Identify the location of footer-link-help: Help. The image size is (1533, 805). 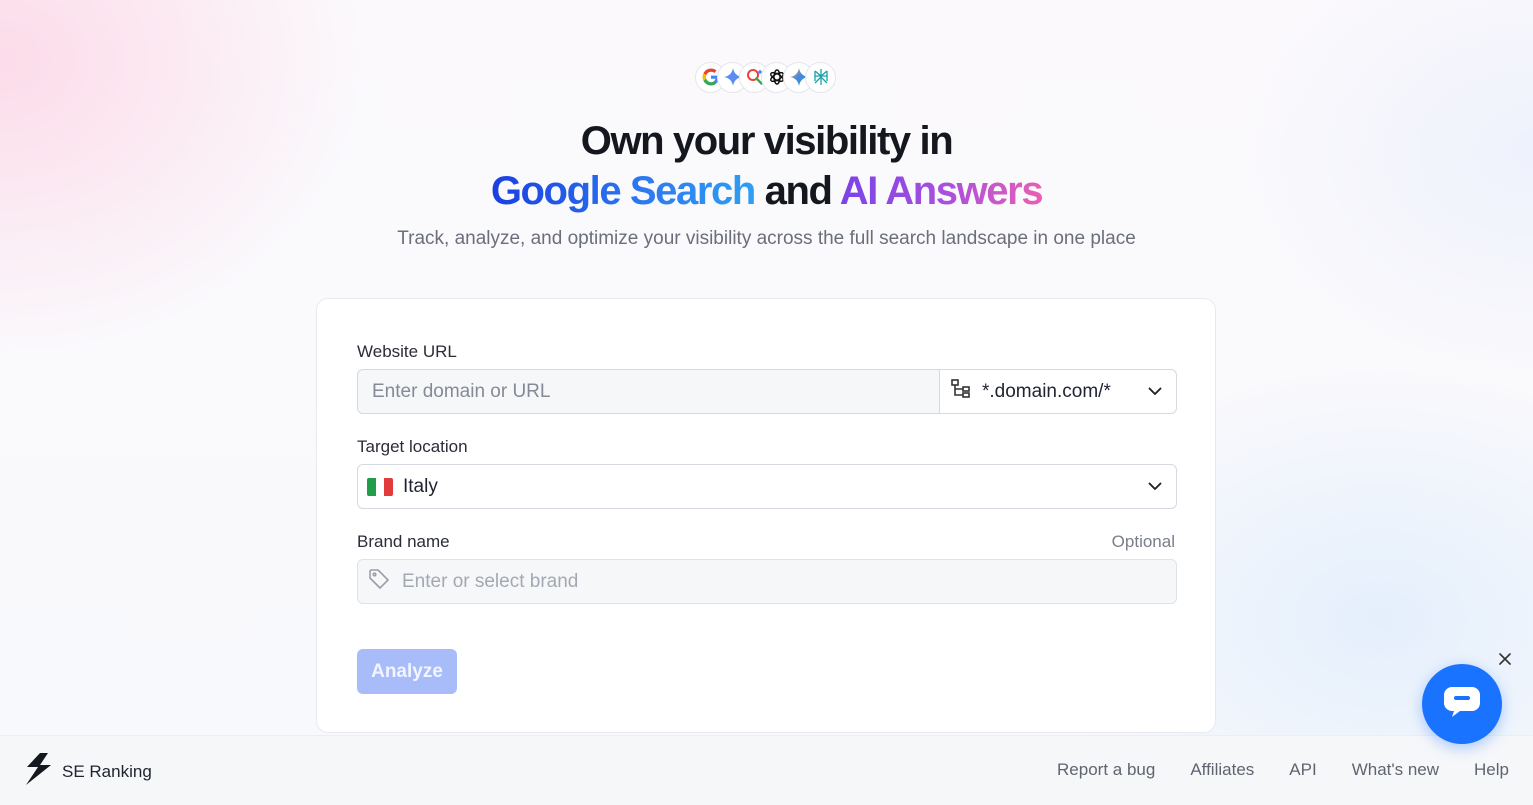
(1491, 770).